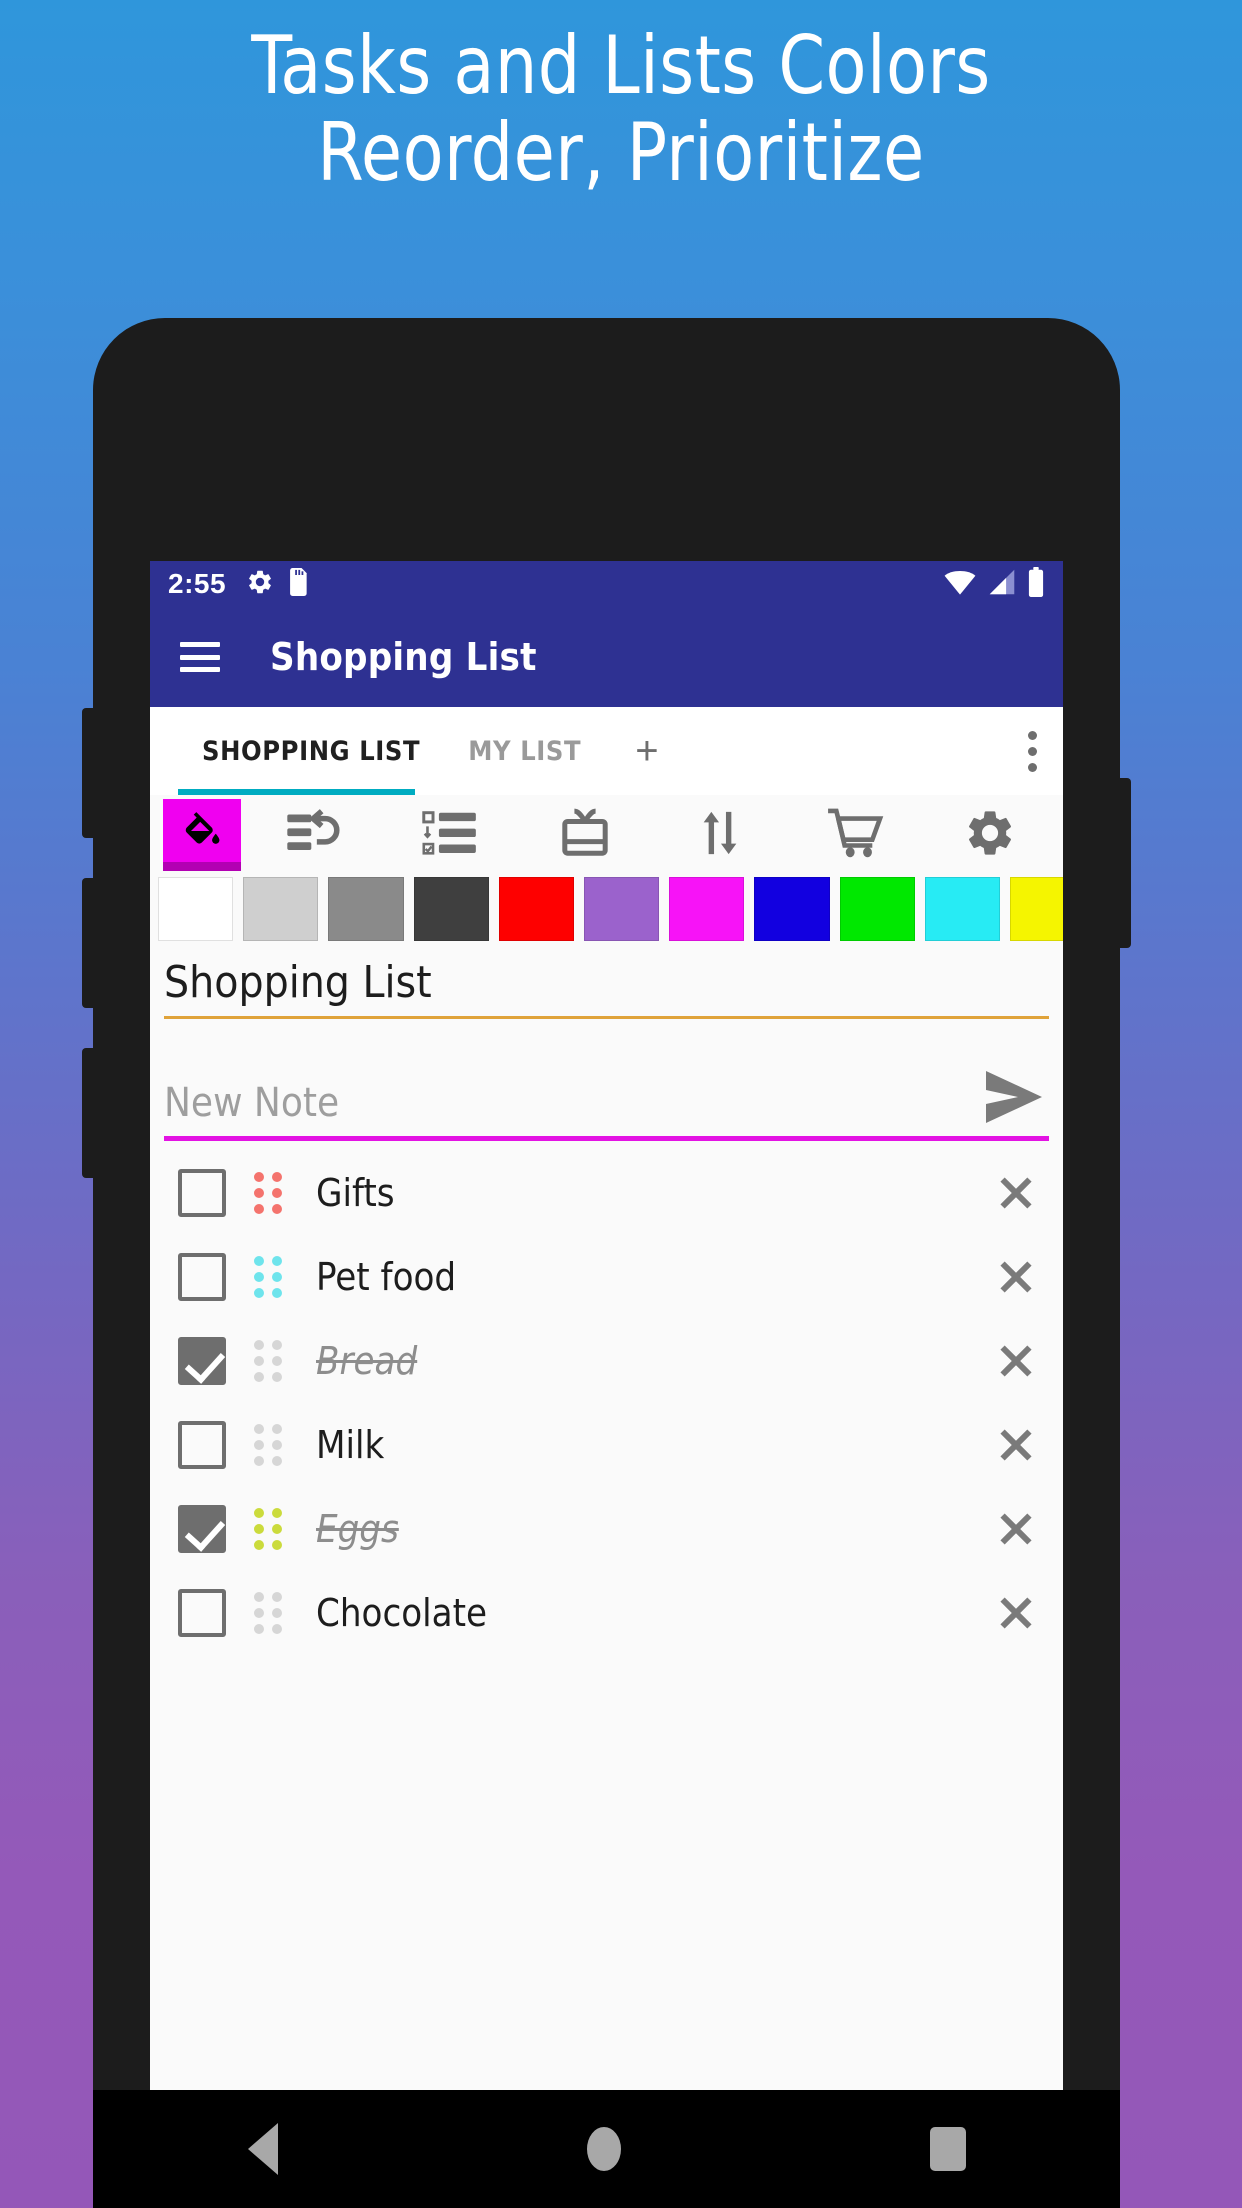 This screenshot has width=1242, height=2208. What do you see at coordinates (962, 909) in the screenshot?
I see `color-swatch-cyan` at bounding box center [962, 909].